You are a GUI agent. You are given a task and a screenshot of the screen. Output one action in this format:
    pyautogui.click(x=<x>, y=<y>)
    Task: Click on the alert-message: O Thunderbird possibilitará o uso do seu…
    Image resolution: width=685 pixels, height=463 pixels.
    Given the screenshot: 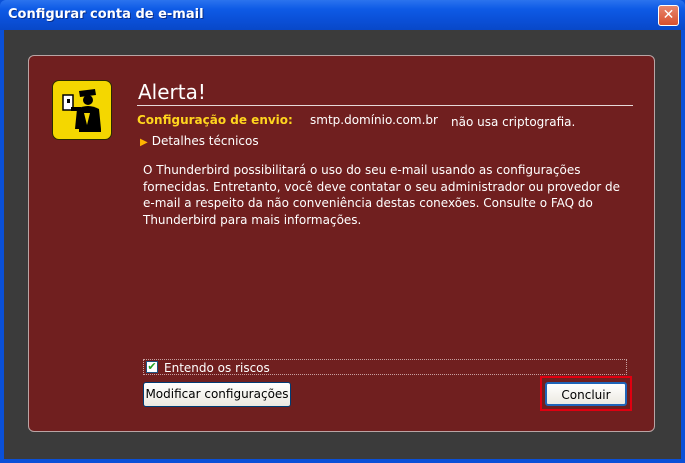 What is the action you would take?
    pyautogui.click(x=381, y=195)
    